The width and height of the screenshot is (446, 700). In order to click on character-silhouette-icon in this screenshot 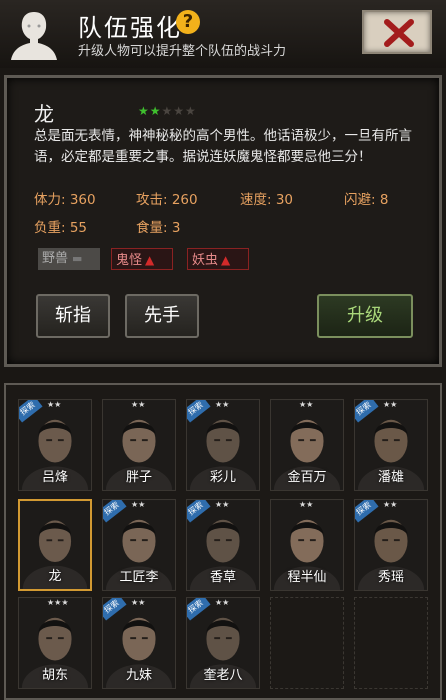, I will do `click(34, 36)`.